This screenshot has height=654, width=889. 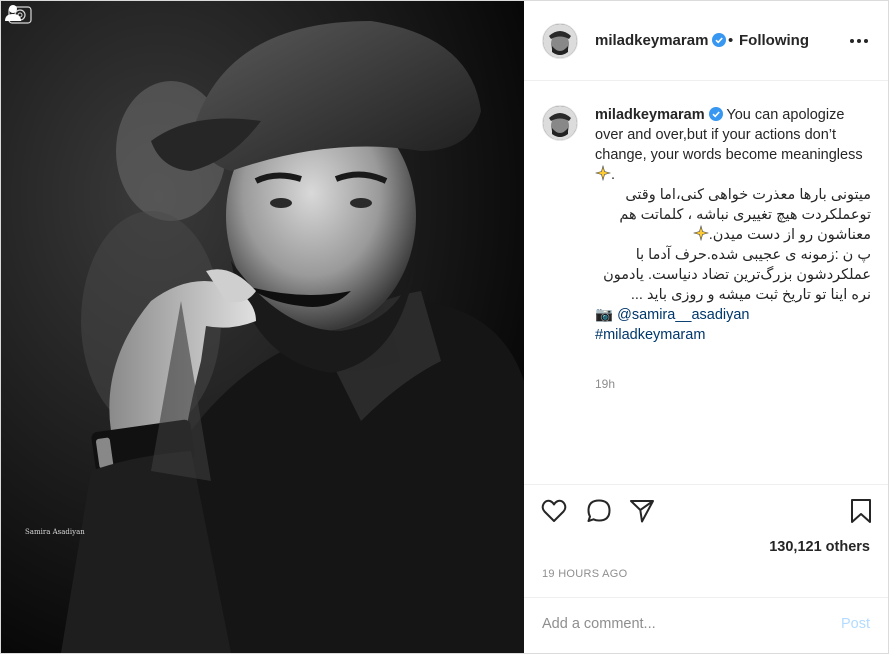 I want to click on avatar, so click(x=560, y=41).